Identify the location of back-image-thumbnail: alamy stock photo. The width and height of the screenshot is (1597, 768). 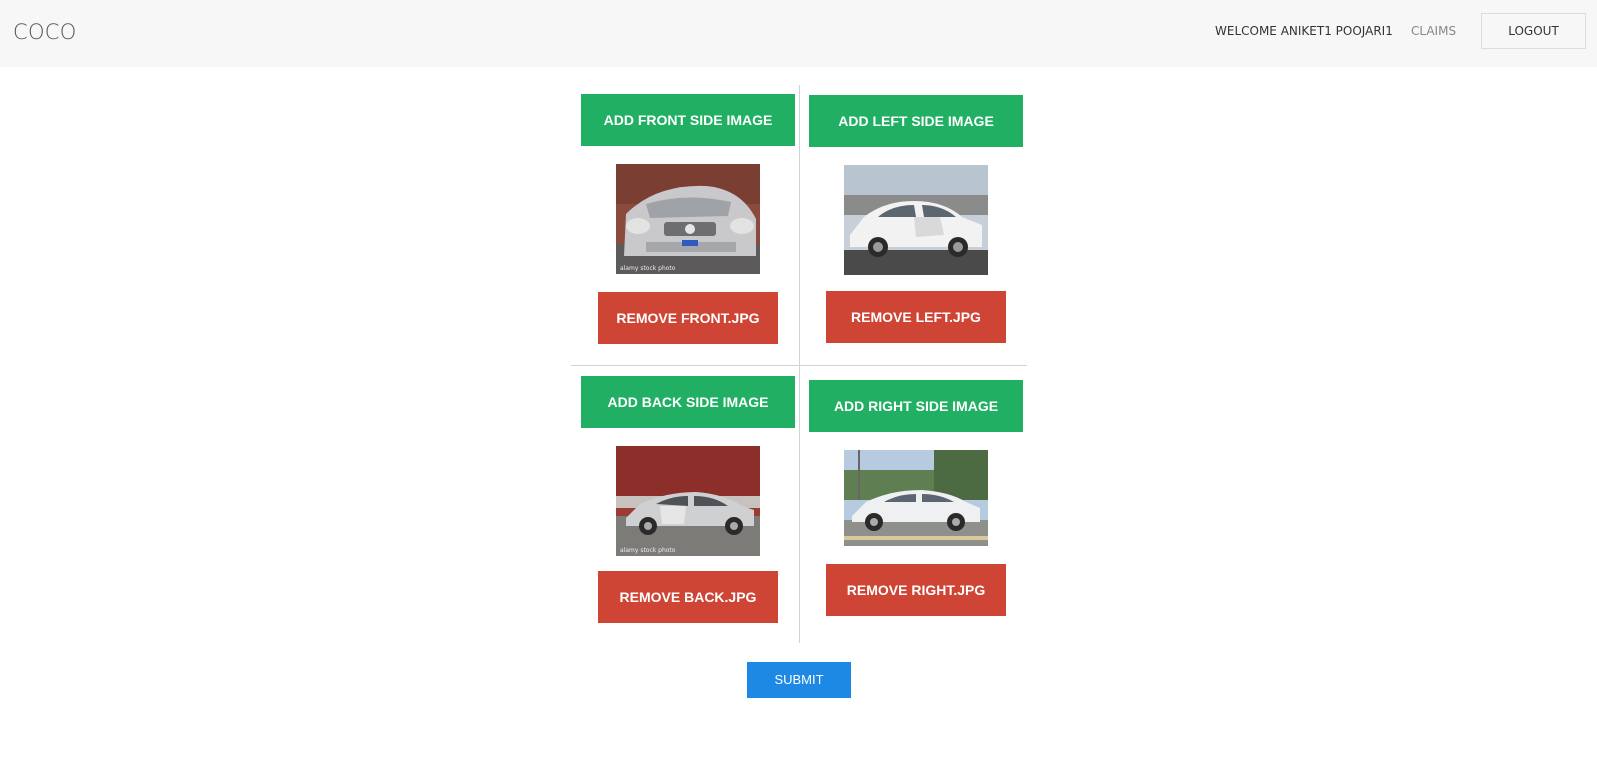
(688, 501).